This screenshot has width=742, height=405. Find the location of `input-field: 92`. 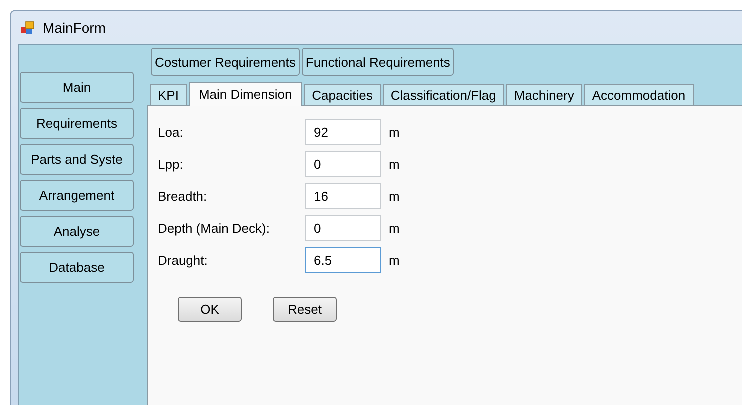

input-field: 92 is located at coordinates (343, 132).